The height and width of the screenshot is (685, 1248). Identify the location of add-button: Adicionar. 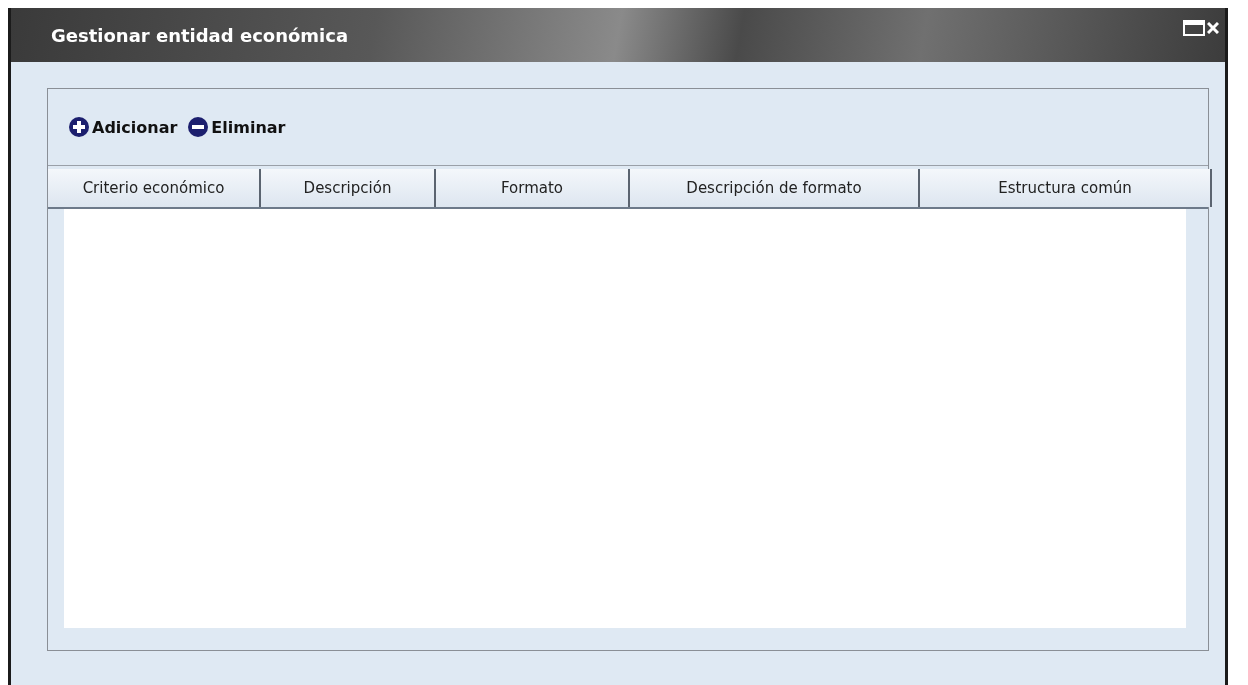
(123, 127).